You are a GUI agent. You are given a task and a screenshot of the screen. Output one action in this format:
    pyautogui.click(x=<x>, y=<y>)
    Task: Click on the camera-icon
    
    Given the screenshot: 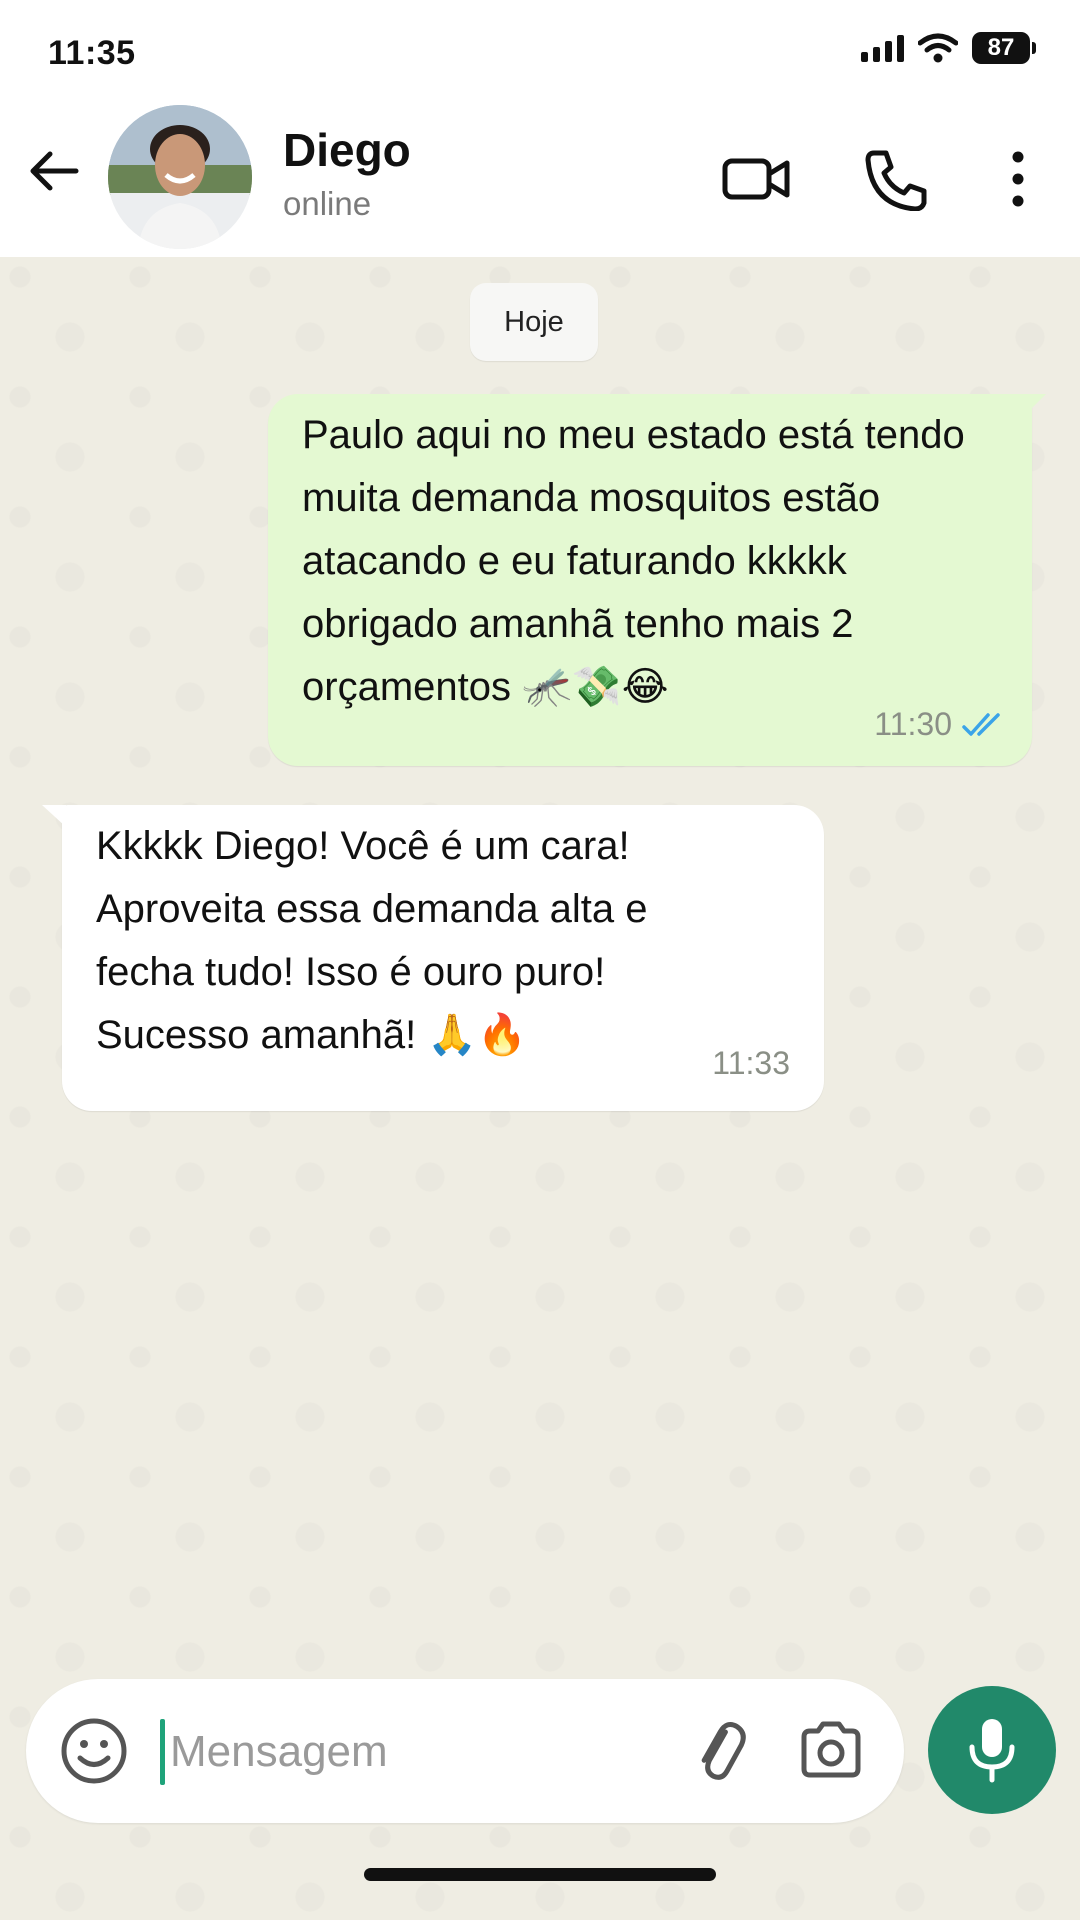 What is the action you would take?
    pyautogui.click(x=831, y=1750)
    